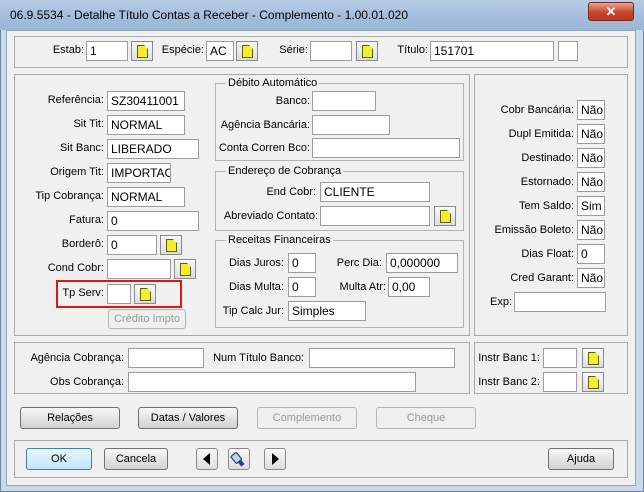 This screenshot has height=492, width=644. I want to click on ok-button: OK, so click(59, 459).